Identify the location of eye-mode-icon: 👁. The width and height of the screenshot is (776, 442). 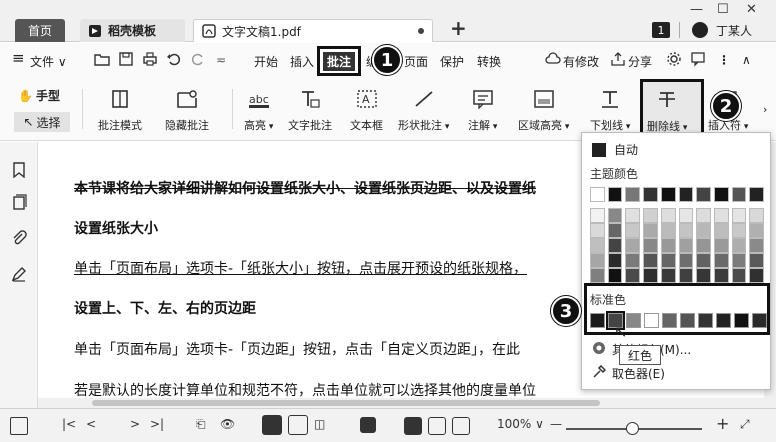
(227, 424).